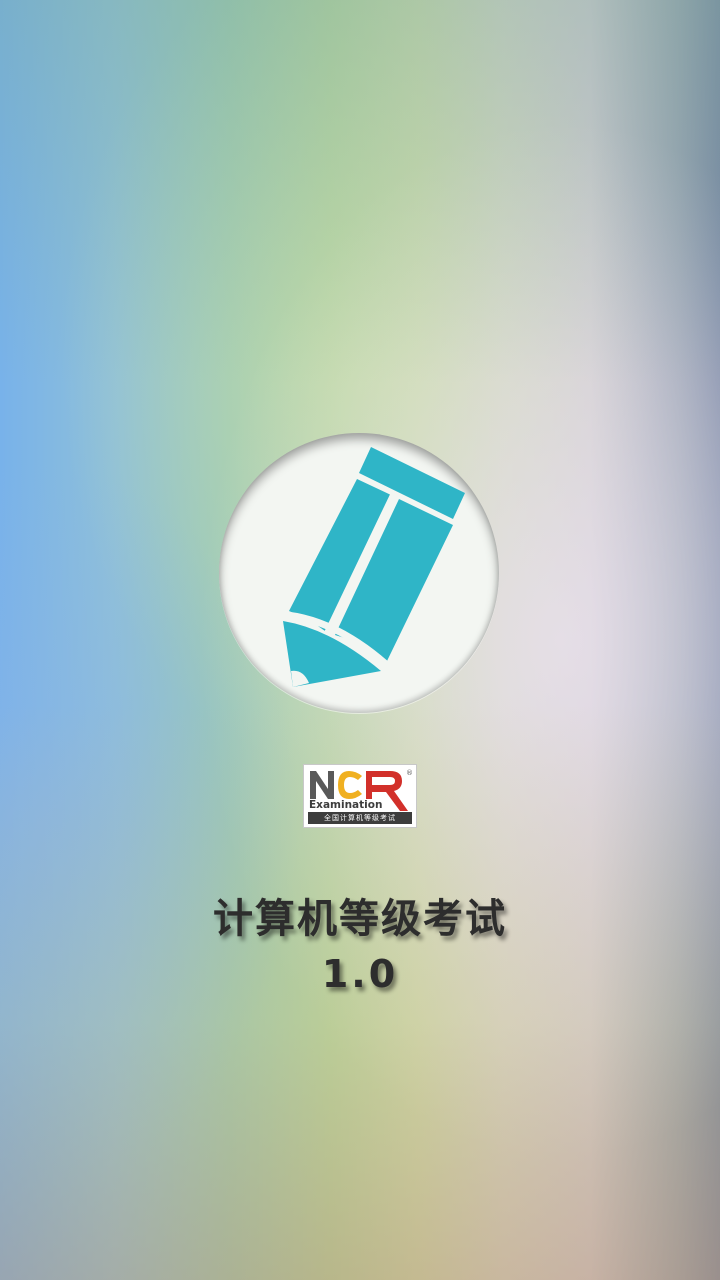 The height and width of the screenshot is (1280, 720). Describe the element at coordinates (360, 918) in the screenshot. I see `app-title: 计算机等级考试` at that location.